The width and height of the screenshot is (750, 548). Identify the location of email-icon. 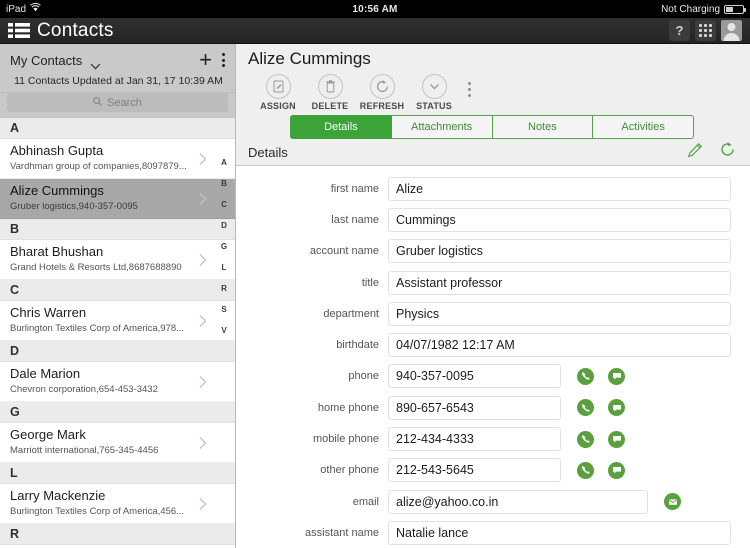
(672, 502).